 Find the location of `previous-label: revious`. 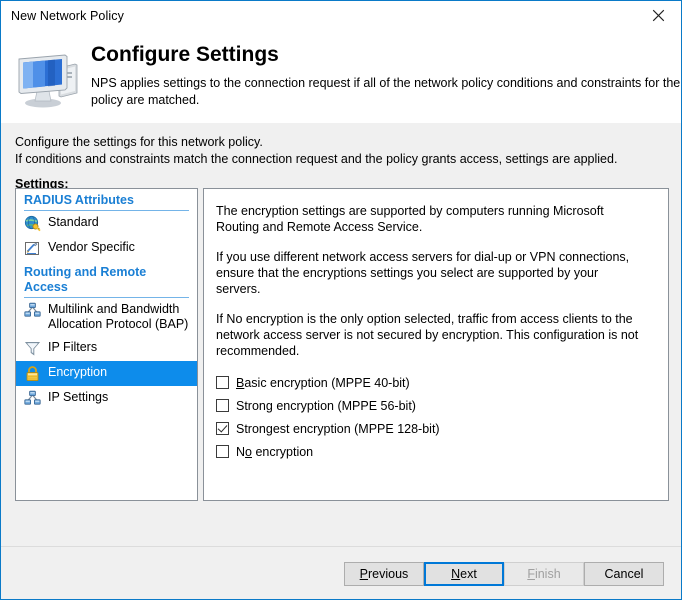

previous-label: revious is located at coordinates (388, 574).